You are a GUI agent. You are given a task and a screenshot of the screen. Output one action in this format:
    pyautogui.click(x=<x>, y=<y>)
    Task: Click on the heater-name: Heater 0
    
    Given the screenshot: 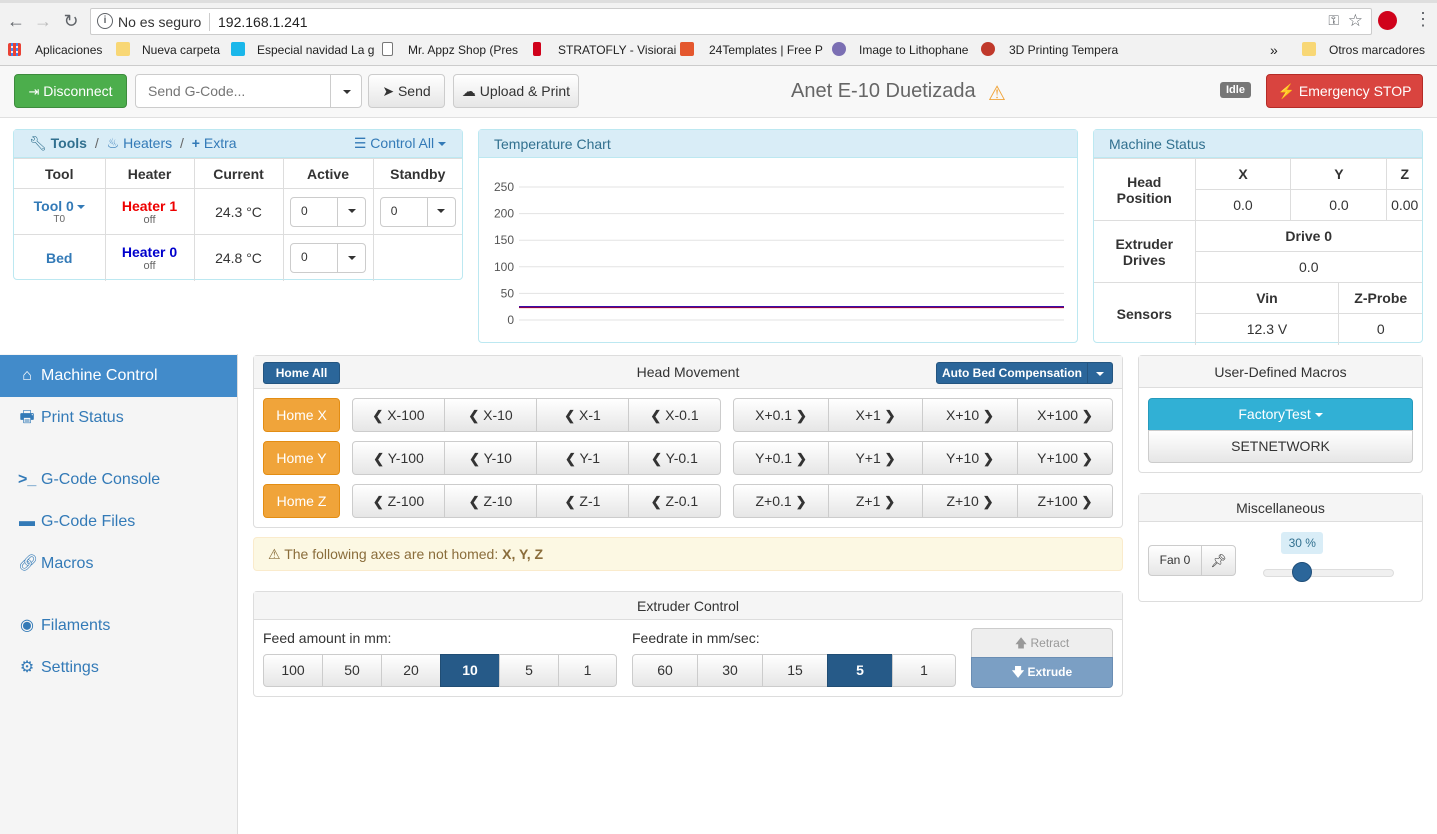 What is the action you would take?
    pyautogui.click(x=150, y=252)
    